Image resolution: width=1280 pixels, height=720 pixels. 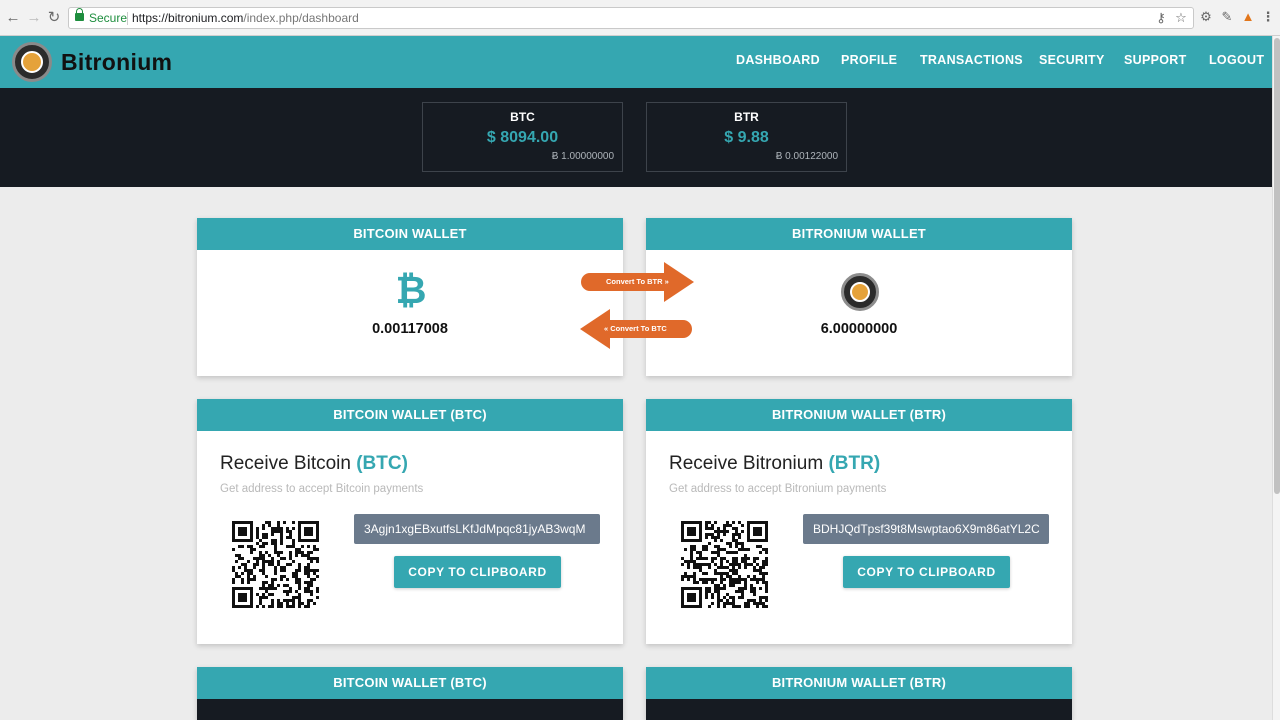 What do you see at coordinates (188, 18) in the screenshot?
I see `url-domain: https://bitronium.com` at bounding box center [188, 18].